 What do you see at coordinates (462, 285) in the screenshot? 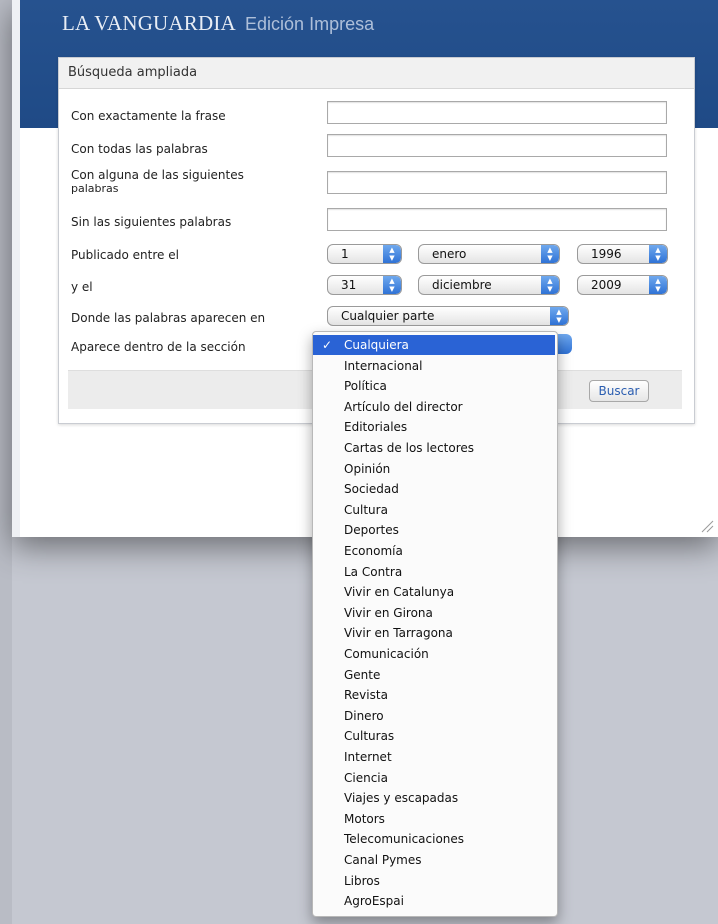
I see `to-month-value: diciembre` at bounding box center [462, 285].